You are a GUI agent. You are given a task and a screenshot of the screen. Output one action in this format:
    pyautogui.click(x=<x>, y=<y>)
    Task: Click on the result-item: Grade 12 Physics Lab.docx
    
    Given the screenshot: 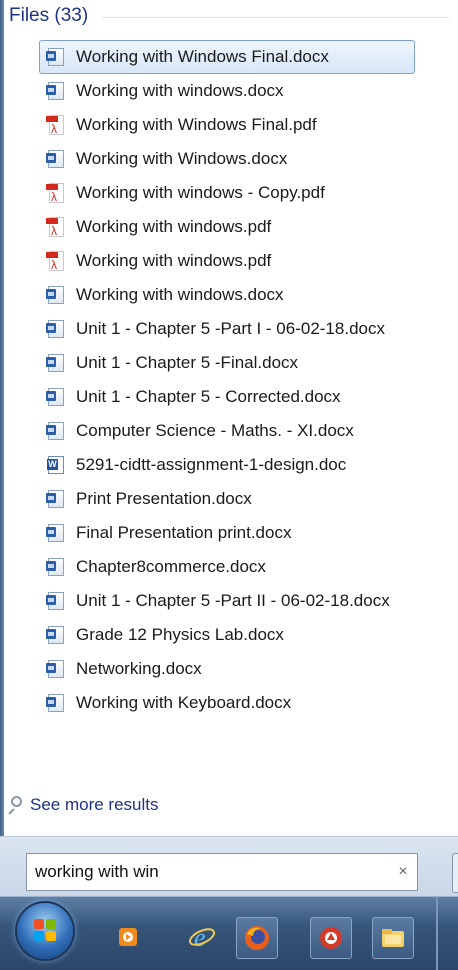 What is the action you would take?
    pyautogui.click(x=249, y=635)
    